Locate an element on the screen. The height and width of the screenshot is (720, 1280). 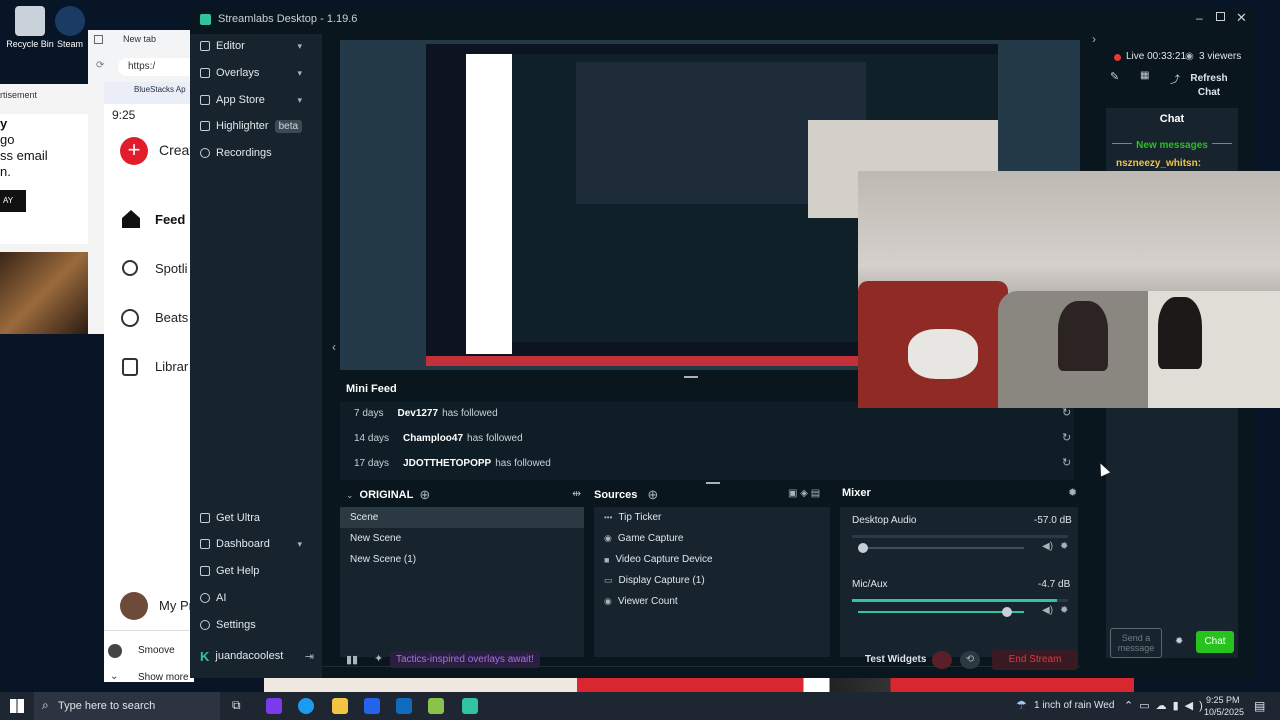
performance-icon: ▮▮ is located at coordinates (352, 659).